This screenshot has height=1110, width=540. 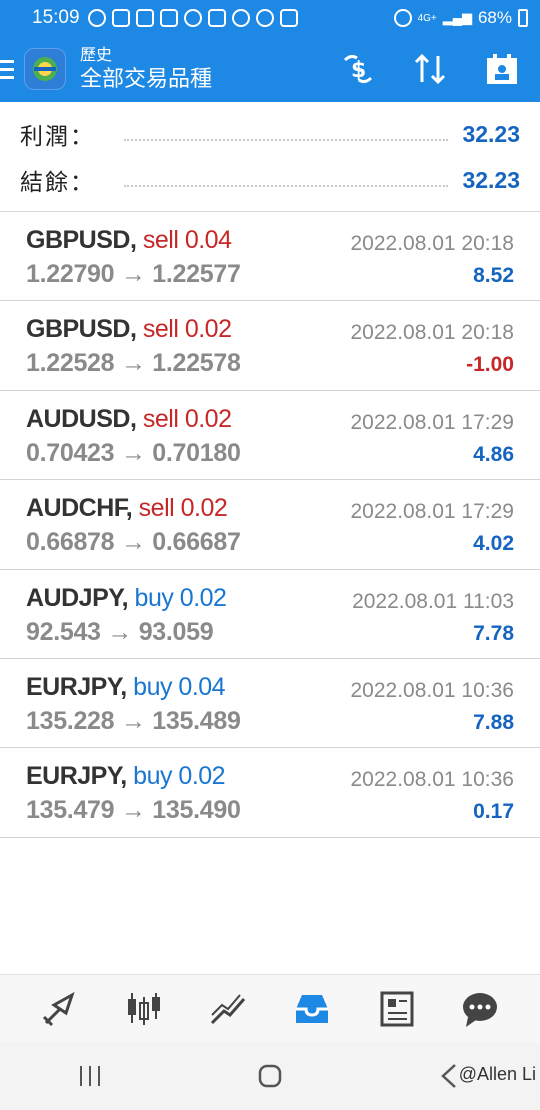 I want to click on chart-icon, so click(x=144, y=1008).